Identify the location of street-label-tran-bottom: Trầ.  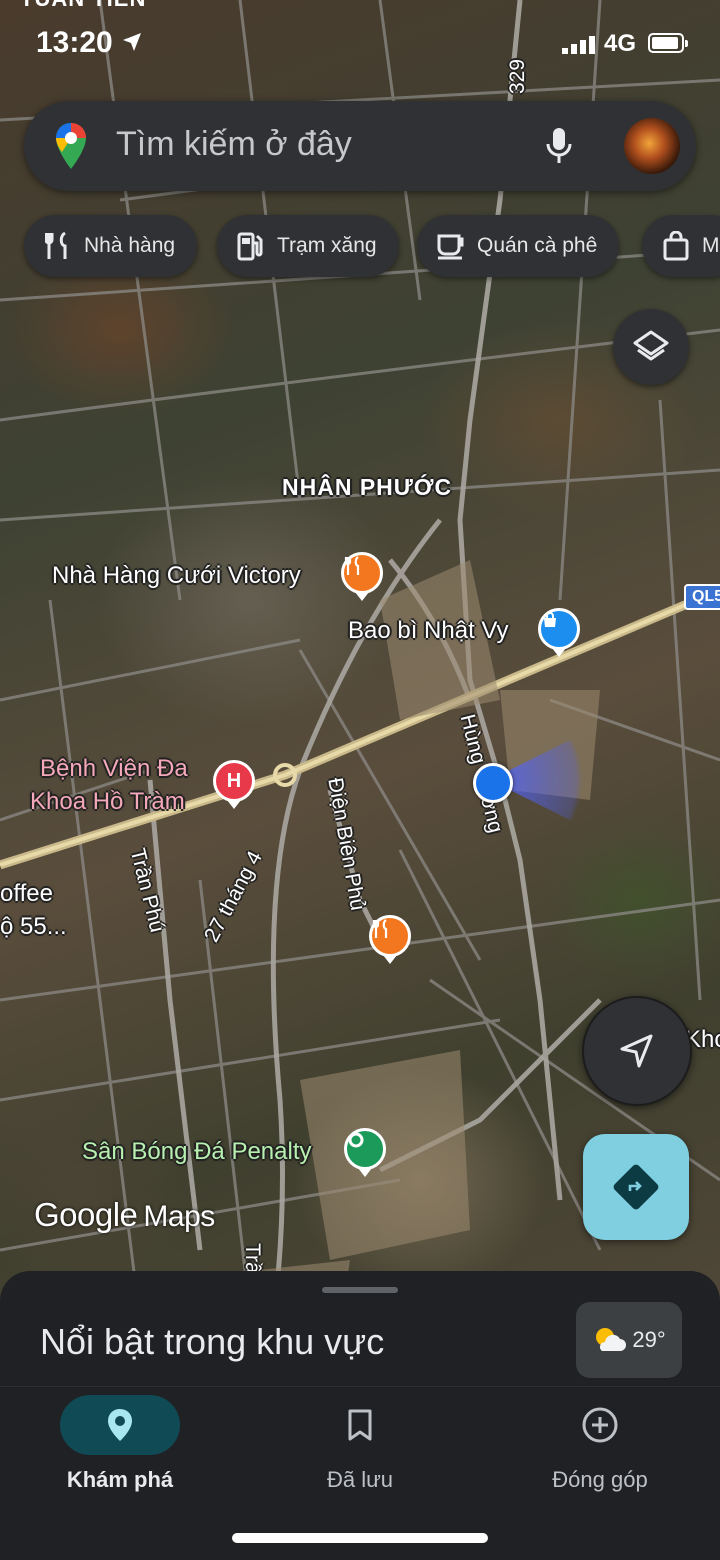
(252, 1258).